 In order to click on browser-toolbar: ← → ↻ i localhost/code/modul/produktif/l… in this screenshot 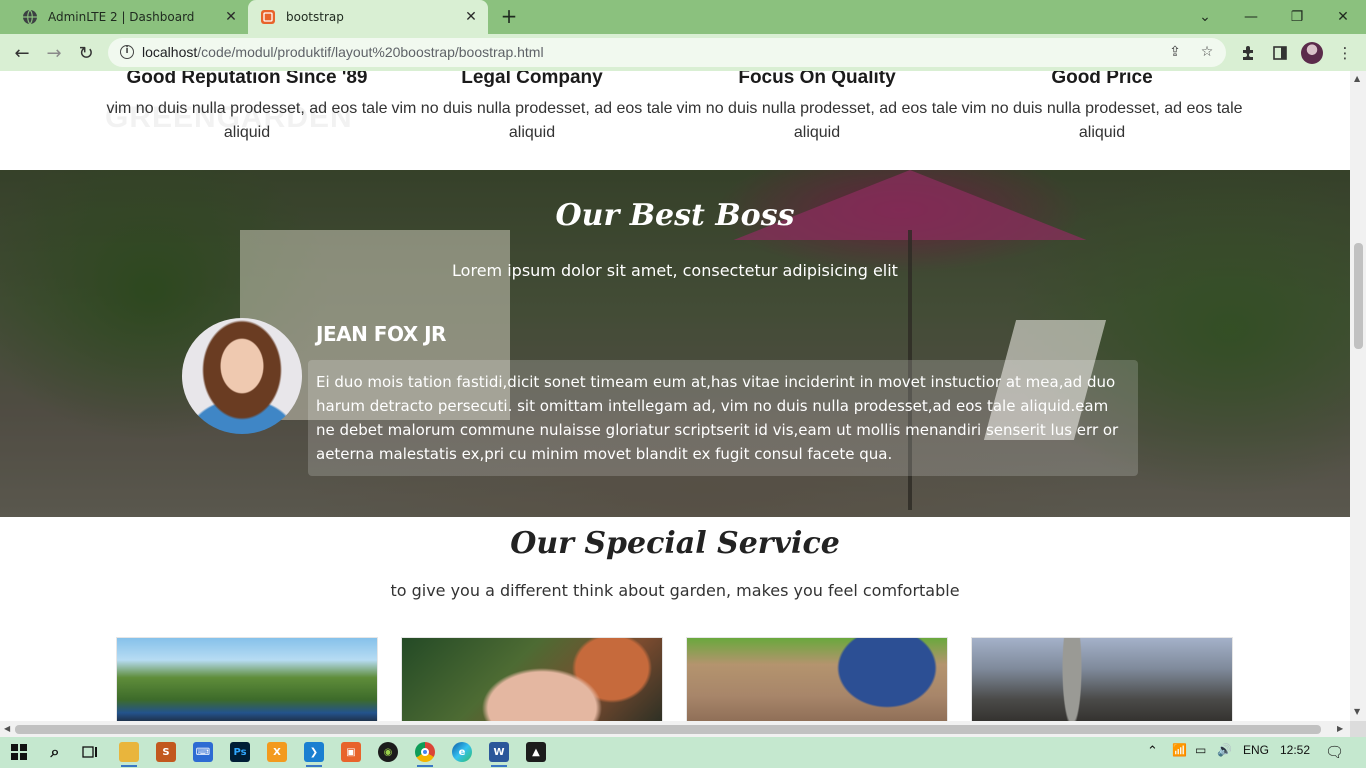, I will do `click(683, 52)`.